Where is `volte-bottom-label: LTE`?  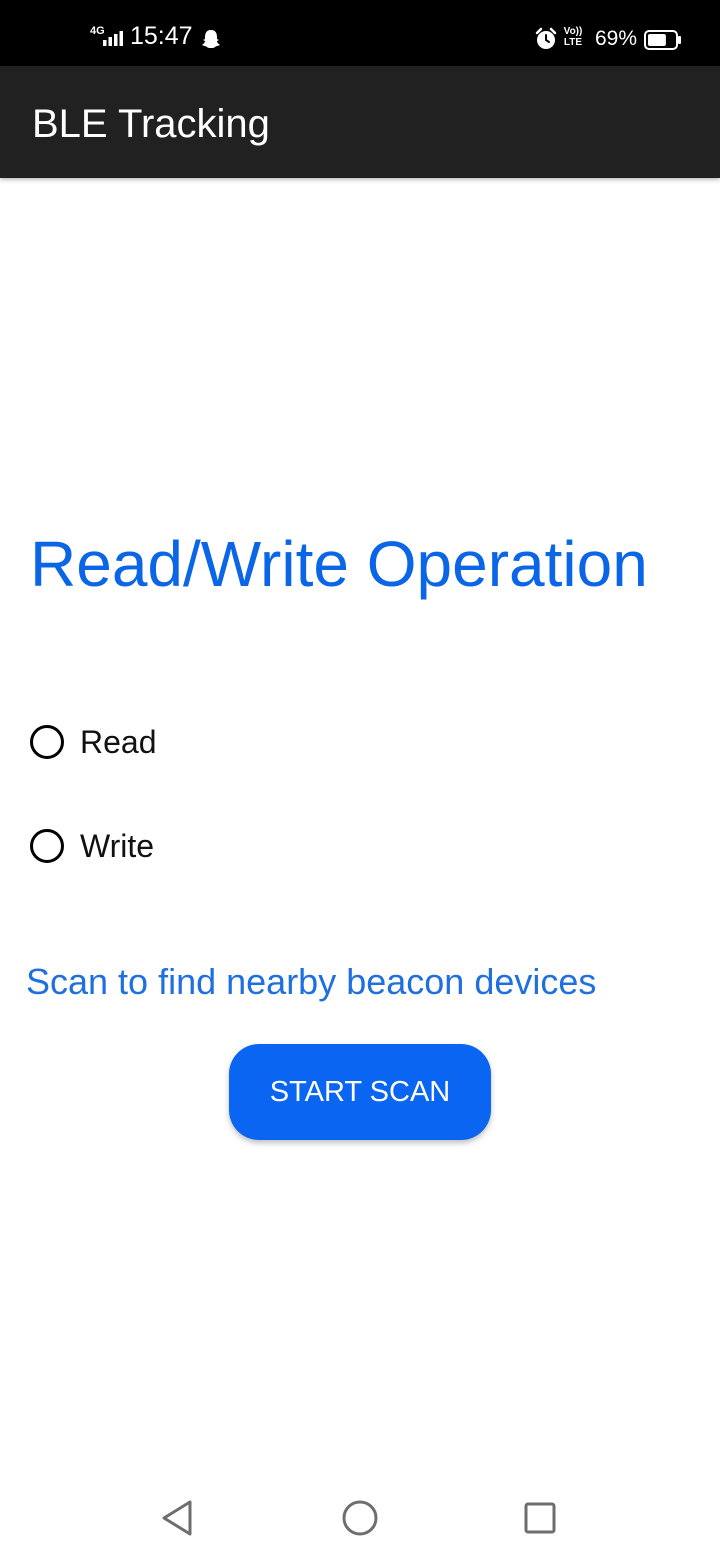 volte-bottom-label: LTE is located at coordinates (573, 42).